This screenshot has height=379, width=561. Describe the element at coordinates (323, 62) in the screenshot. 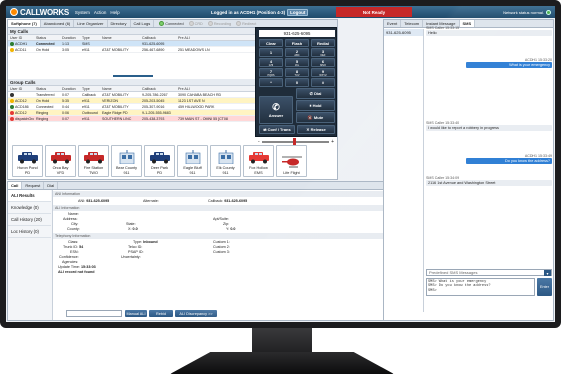

I see `key-6: 6 MNO` at that location.